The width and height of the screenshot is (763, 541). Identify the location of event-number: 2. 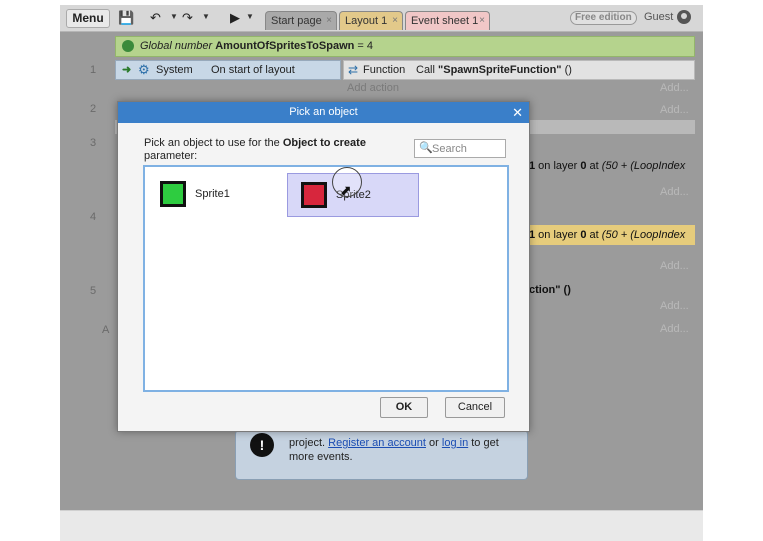
(93, 109).